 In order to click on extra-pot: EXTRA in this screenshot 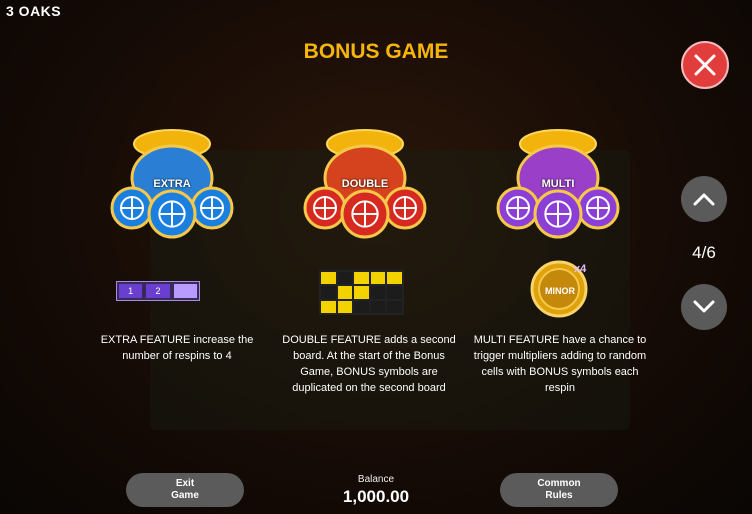, I will do `click(172, 176)`.